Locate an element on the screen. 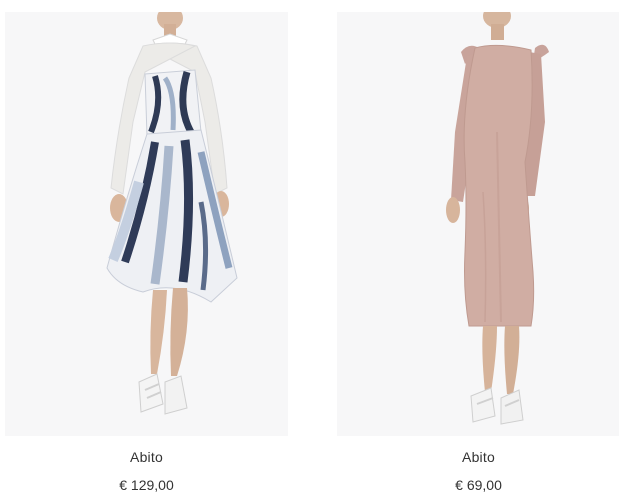 This screenshot has height=497, width=619. product-price: € 69,00 is located at coordinates (478, 485).